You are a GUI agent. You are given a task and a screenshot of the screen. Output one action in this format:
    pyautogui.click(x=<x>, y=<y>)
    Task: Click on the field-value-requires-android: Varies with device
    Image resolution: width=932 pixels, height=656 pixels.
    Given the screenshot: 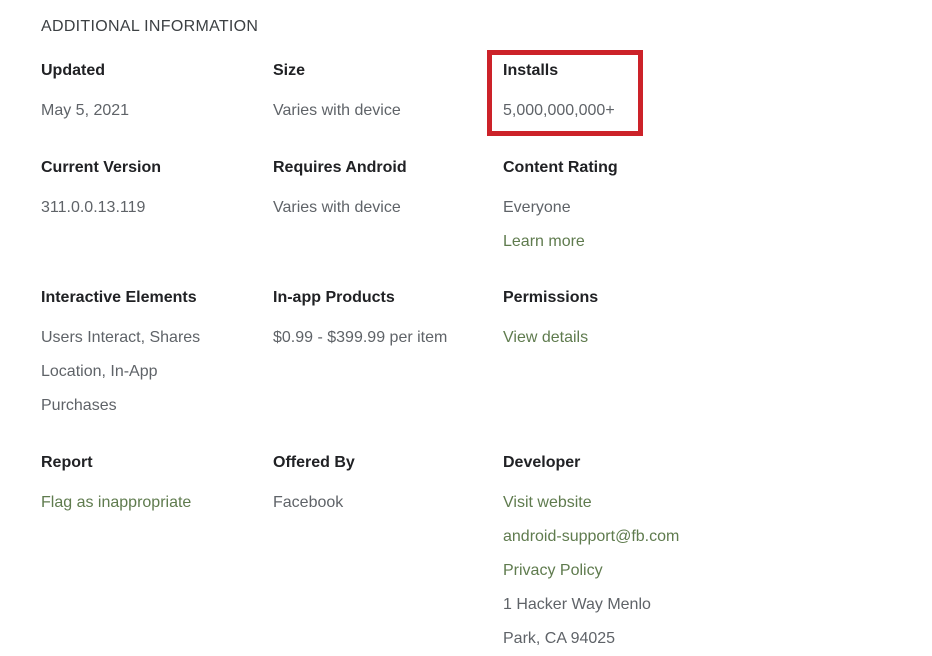 What is the action you would take?
    pyautogui.click(x=337, y=207)
    